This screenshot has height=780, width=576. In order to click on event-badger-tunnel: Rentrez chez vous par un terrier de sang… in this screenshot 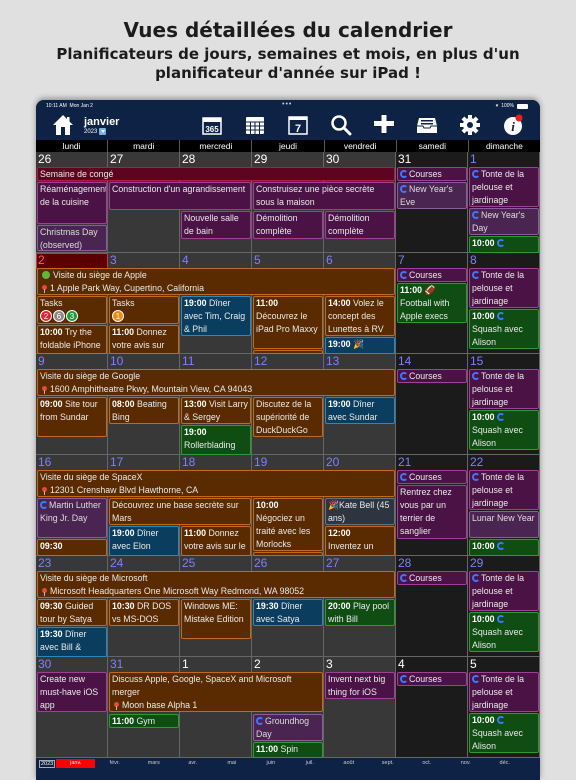, I will do `click(432, 512)`.